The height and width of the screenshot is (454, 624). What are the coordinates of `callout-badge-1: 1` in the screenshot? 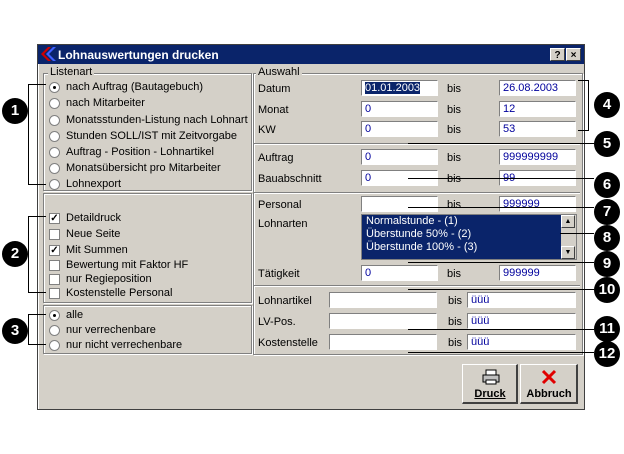 It's located at (15, 111).